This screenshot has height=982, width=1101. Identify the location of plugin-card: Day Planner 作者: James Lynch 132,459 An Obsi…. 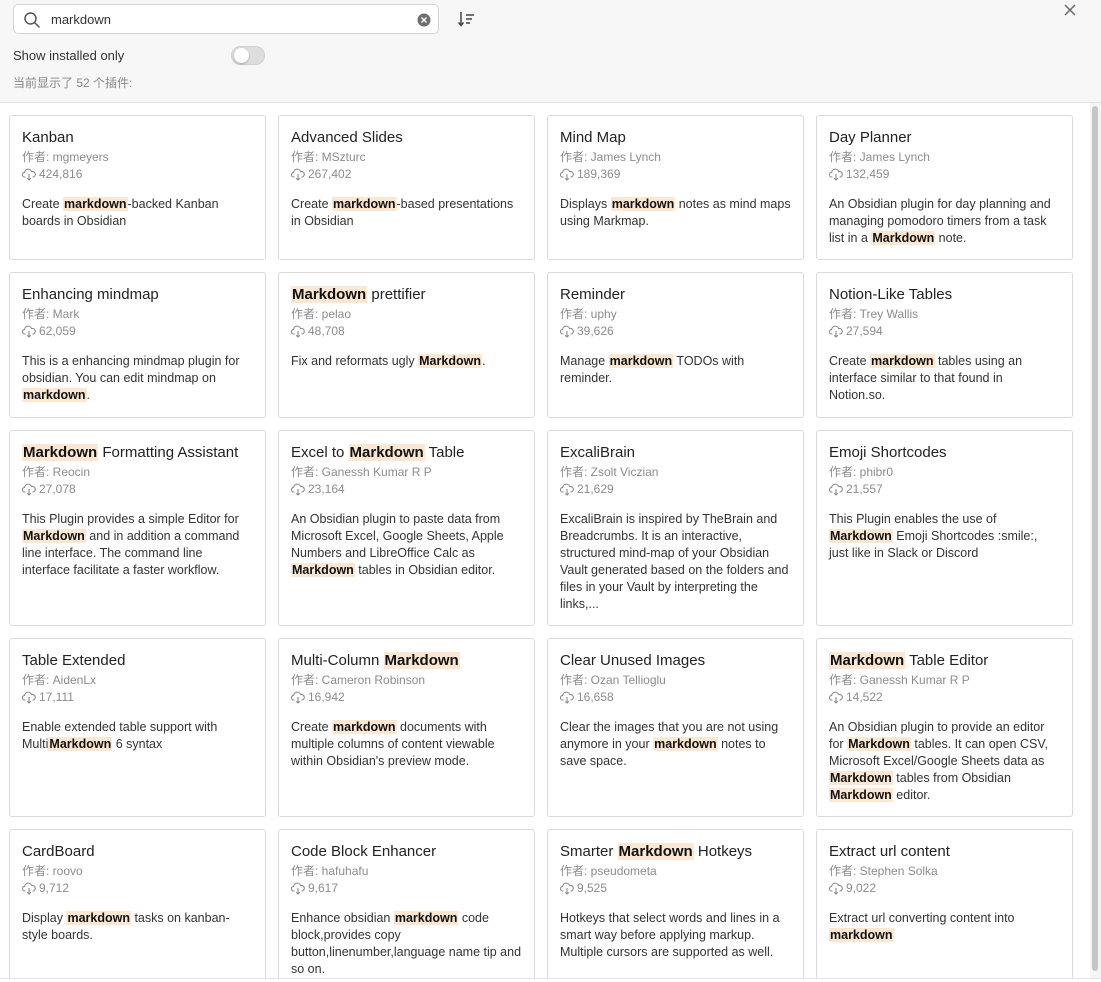
(944, 187).